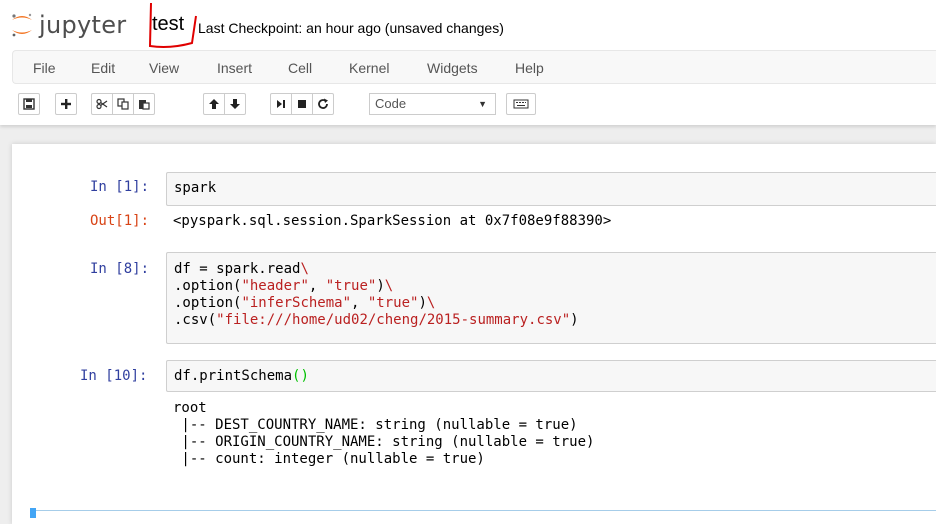  I want to click on move-up-button, so click(214, 104).